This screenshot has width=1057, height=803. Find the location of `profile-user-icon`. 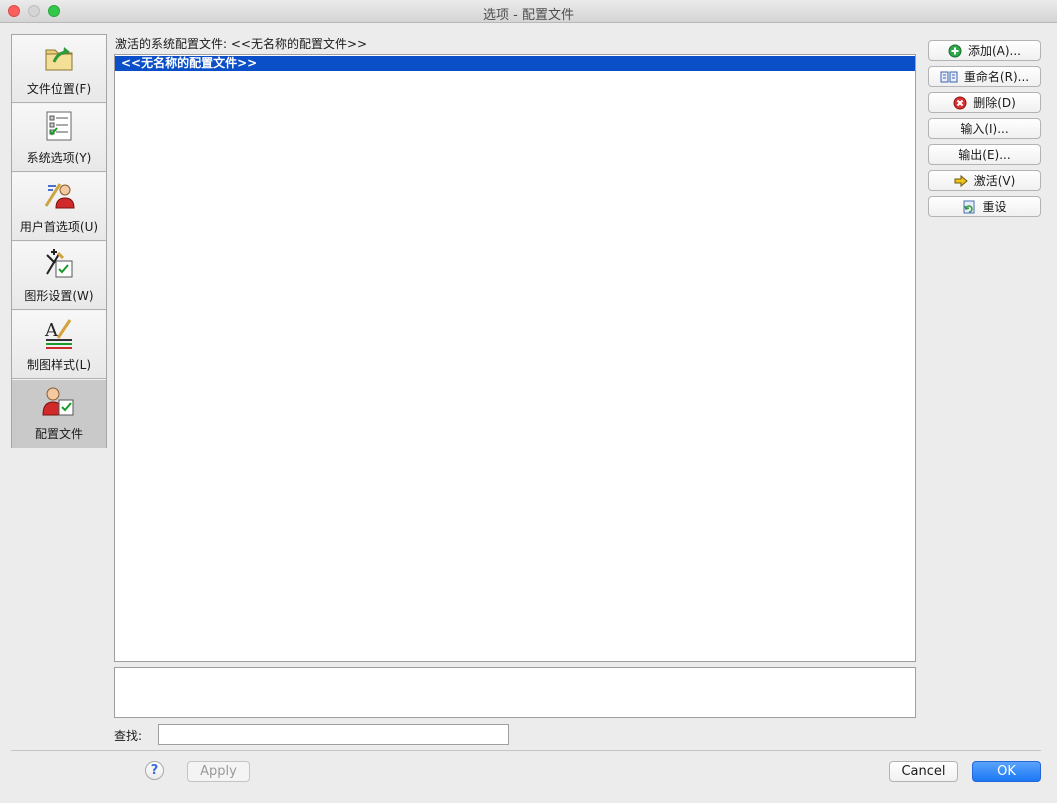

profile-user-icon is located at coordinates (58, 401).